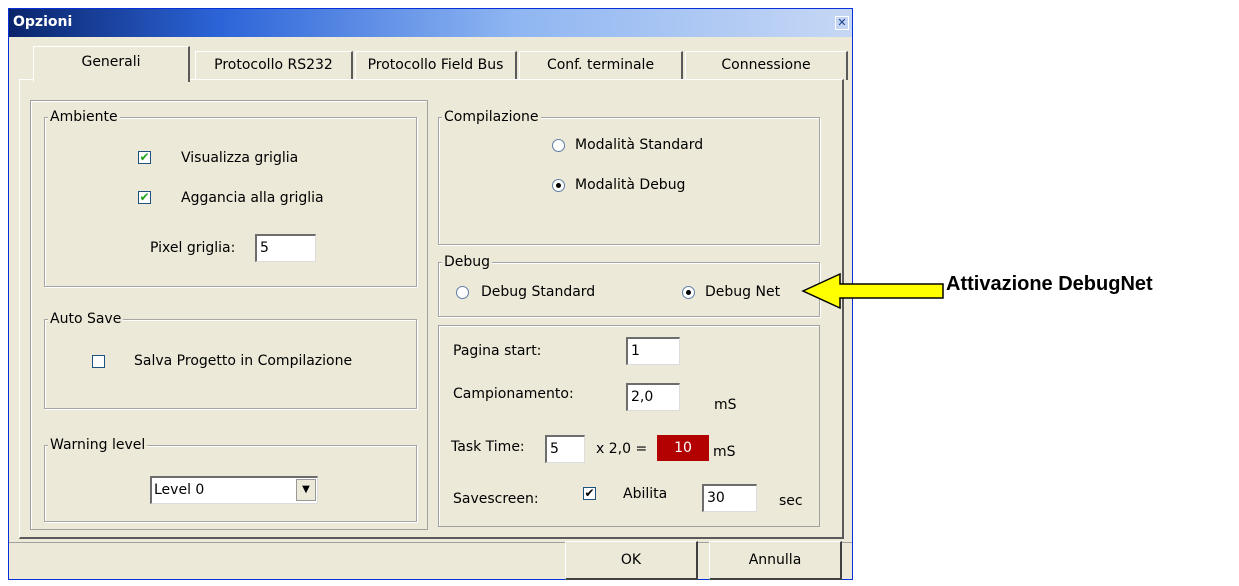 This screenshot has width=1239, height=586. Describe the element at coordinates (1049, 284) in the screenshot. I see `annotation-label: Attivazione DebugNet` at that location.